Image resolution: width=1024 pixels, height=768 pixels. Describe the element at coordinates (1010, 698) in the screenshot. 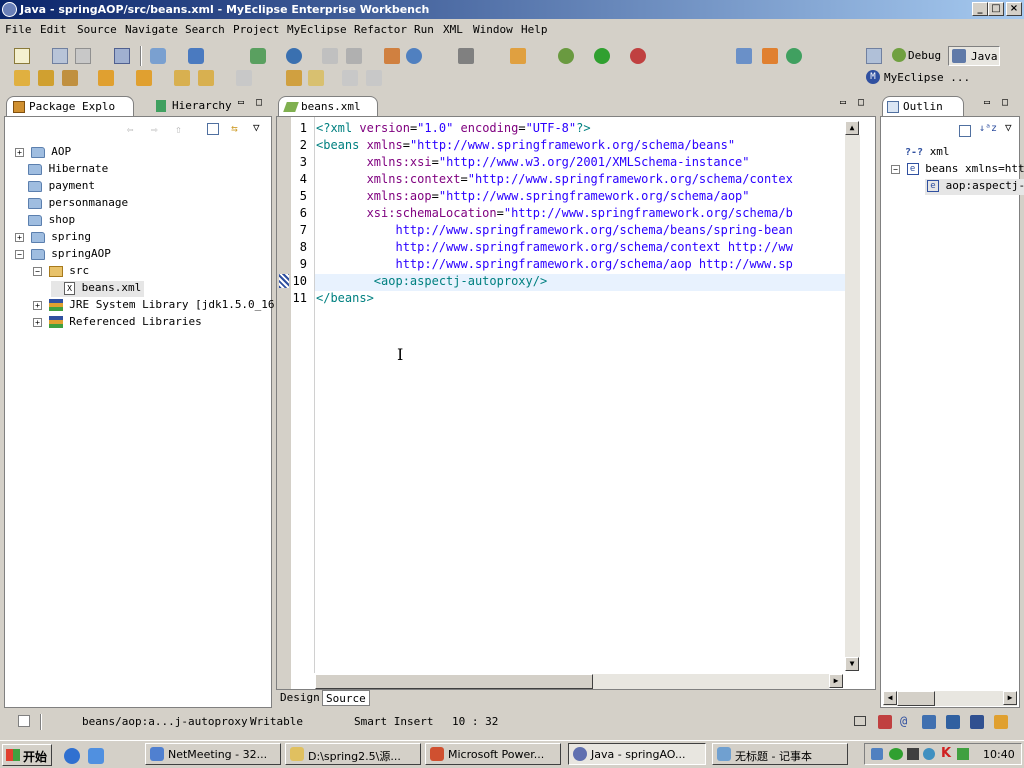

I see `scroll-right-button: ▶` at that location.